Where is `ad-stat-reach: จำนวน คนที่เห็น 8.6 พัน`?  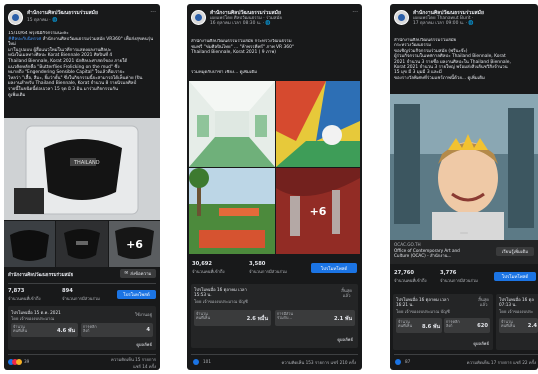 ad-stat-reach: จำนวน คนที่เห็น 8.6 พัน is located at coordinates (419, 325).